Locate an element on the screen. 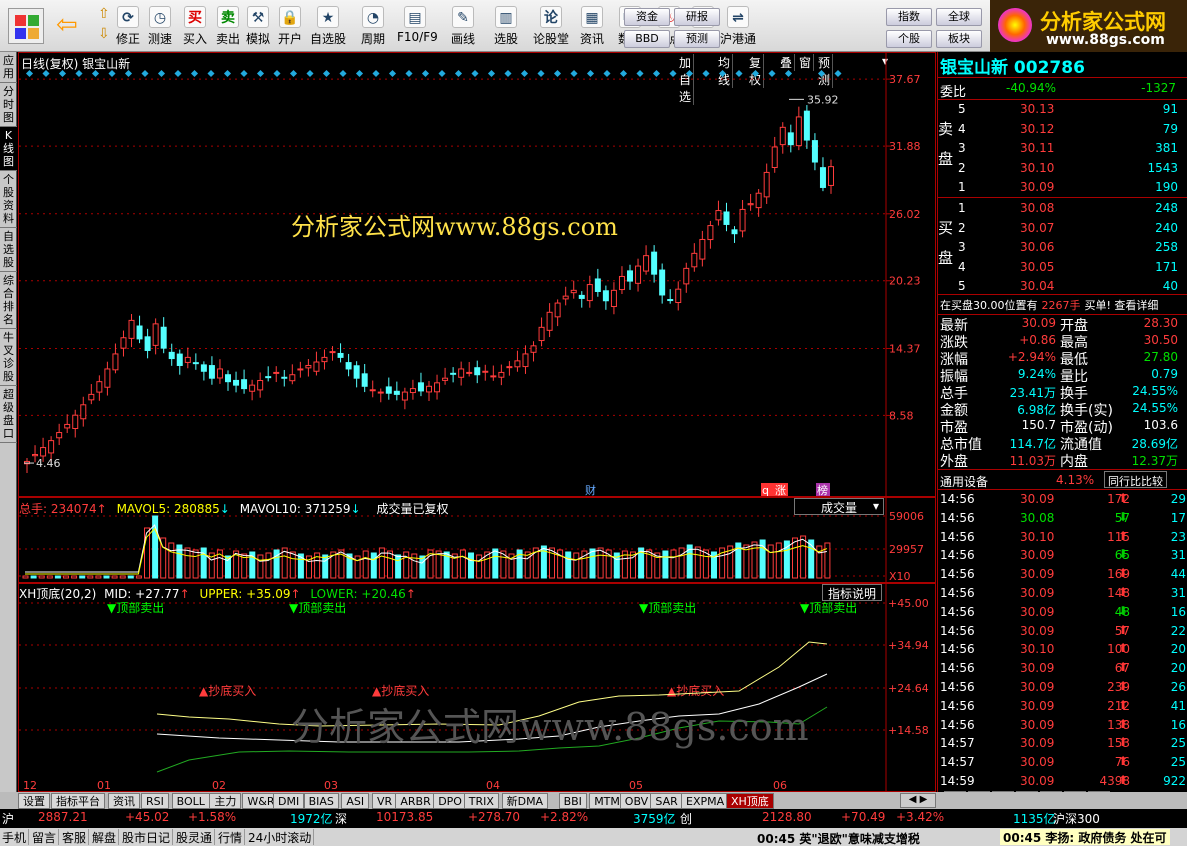 This screenshot has width=1187, height=867. indicator-tab-18: SAR is located at coordinates (666, 801).